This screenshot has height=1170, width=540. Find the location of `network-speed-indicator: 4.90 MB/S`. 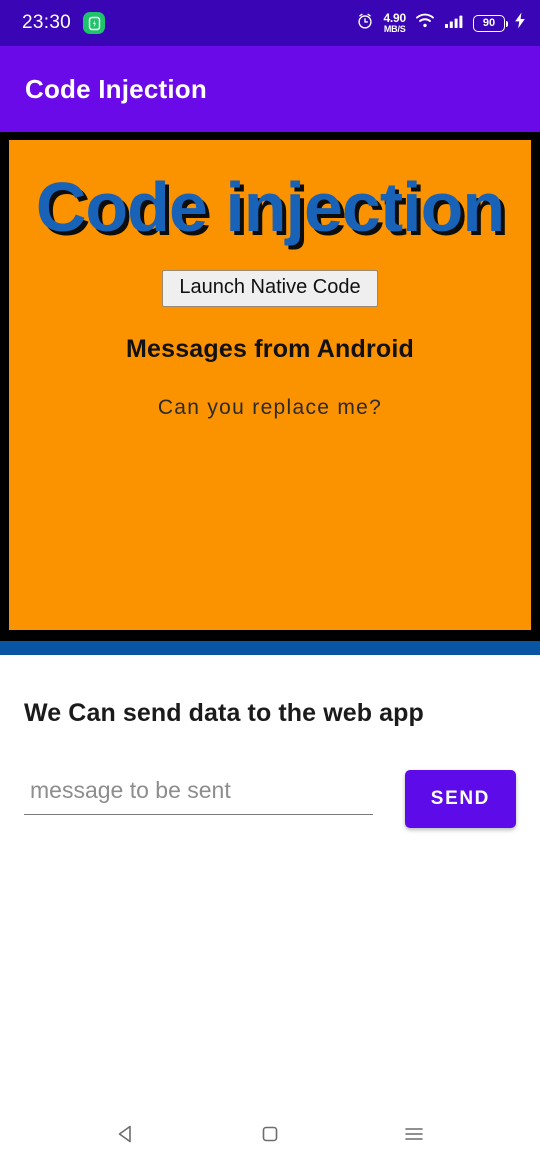

network-speed-indicator: 4.90 MB/S is located at coordinates (394, 23).